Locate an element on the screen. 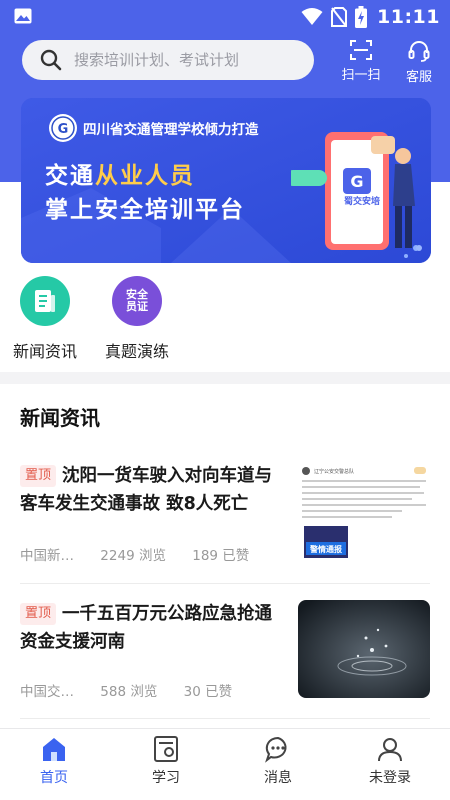  quick-entry-news-label: 新闻资讯 is located at coordinates (44, 351).